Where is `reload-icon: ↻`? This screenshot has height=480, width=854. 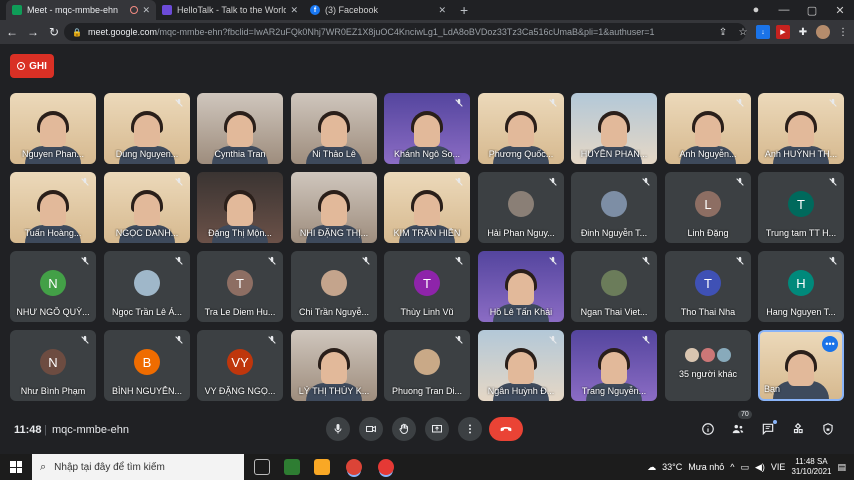
reload-icon: ↻ is located at coordinates (54, 32).